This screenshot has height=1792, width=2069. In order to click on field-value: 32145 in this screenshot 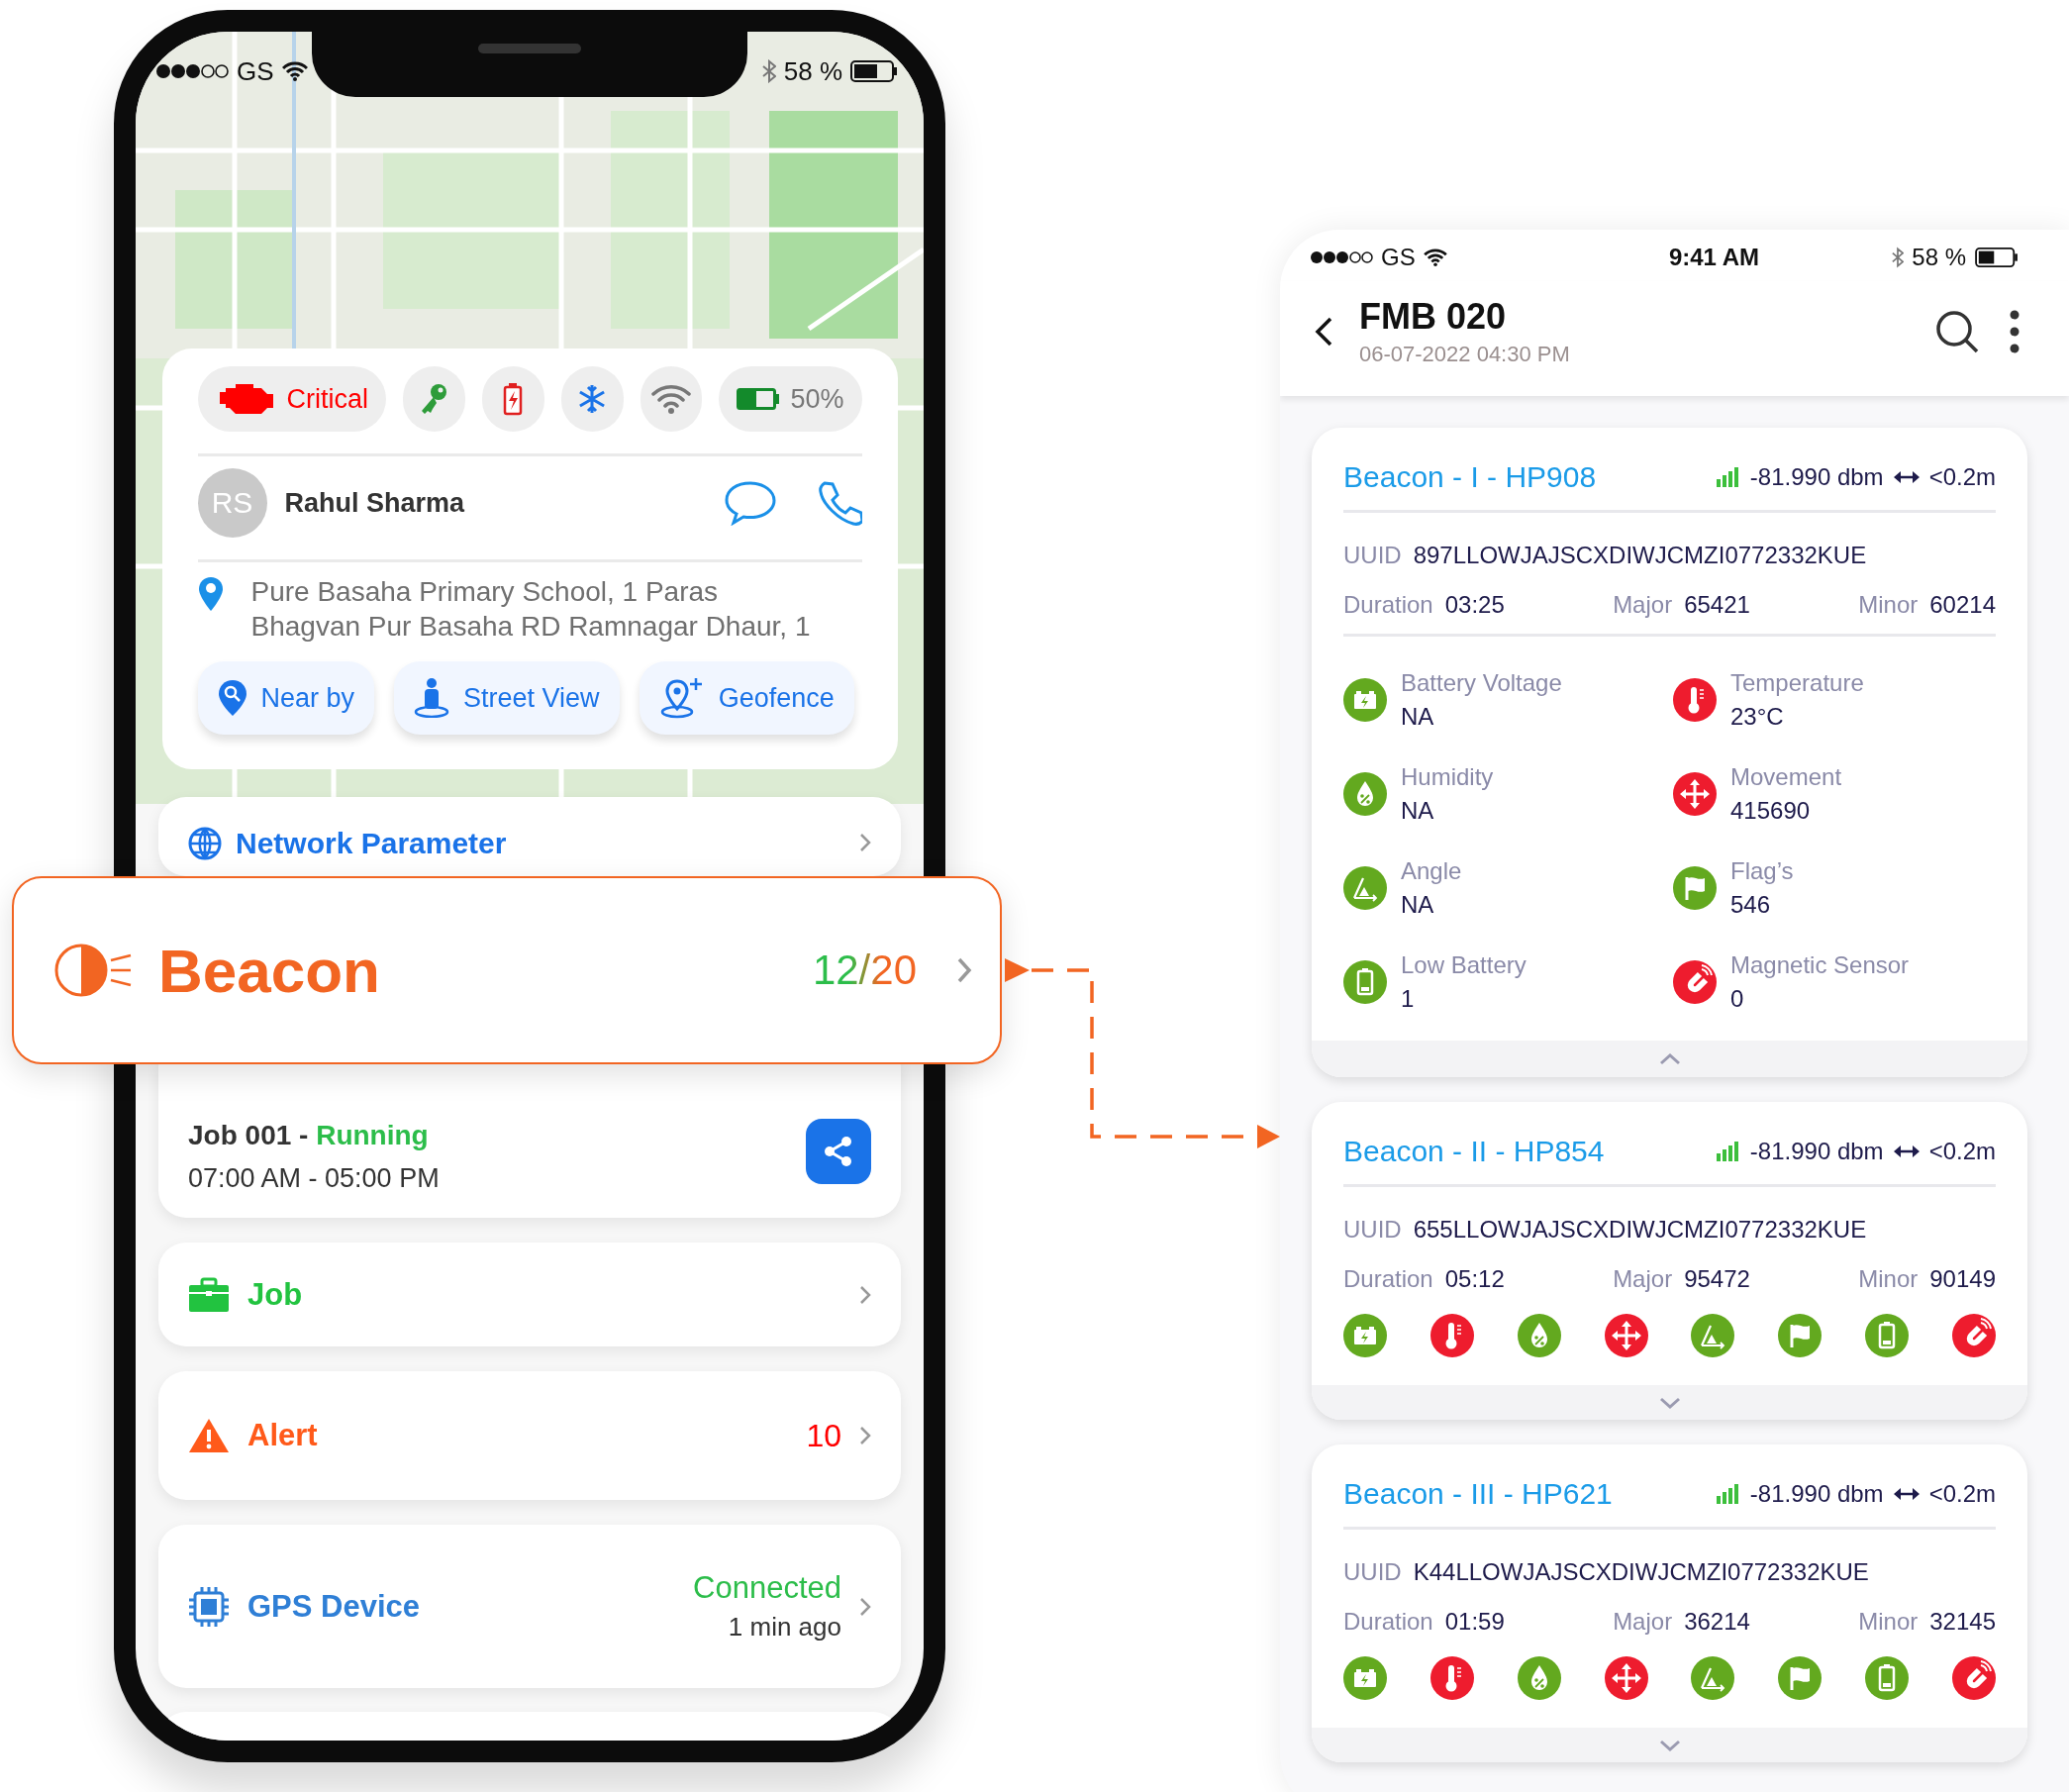, I will do `click(1962, 1622)`.